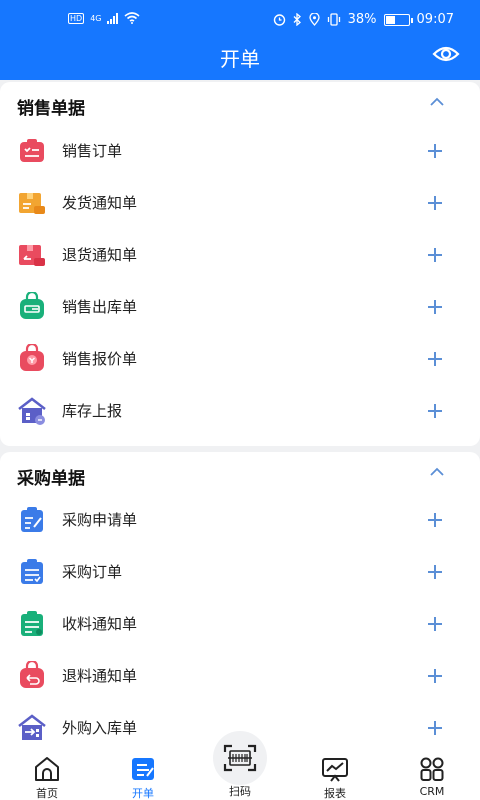 Image resolution: width=480 pixels, height=800 pixels. I want to click on list-item-material-return: 退料通知单, so click(240, 677).